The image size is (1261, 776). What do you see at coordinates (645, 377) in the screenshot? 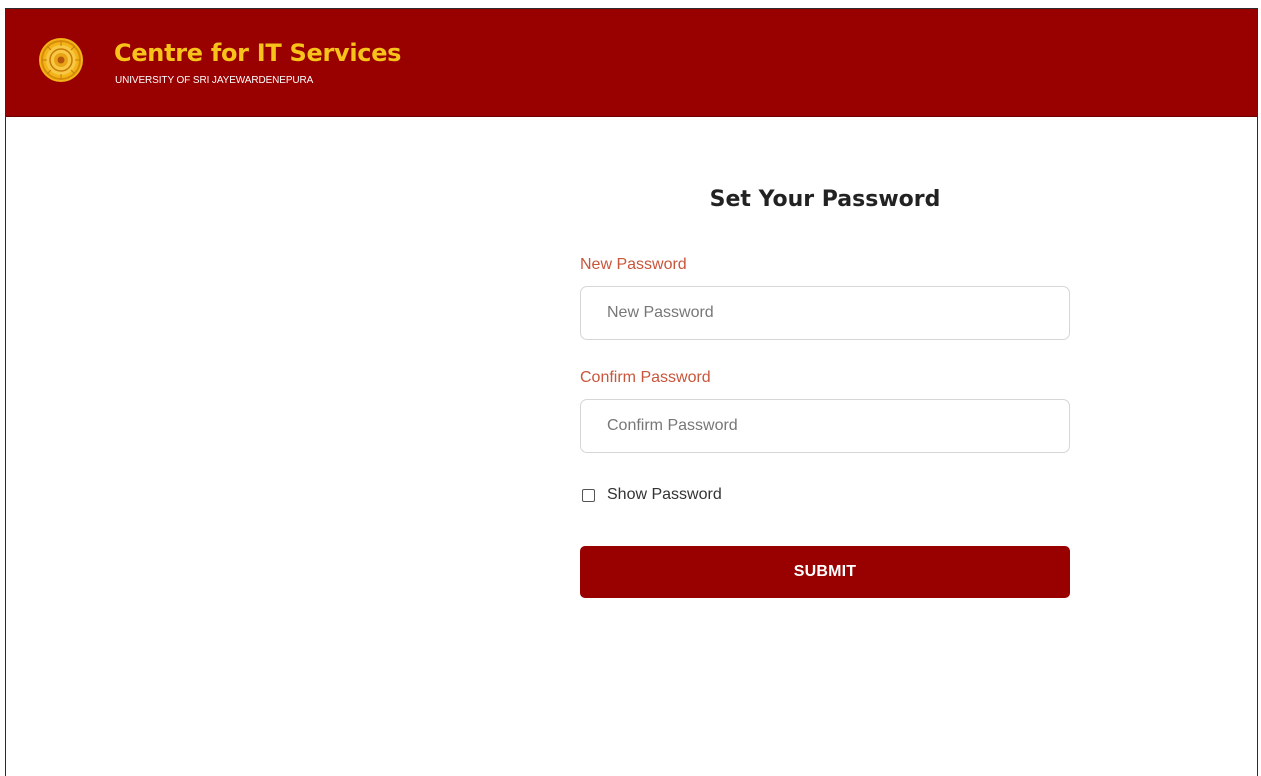
I see `confirm-password-label: Confirm Password` at bounding box center [645, 377].